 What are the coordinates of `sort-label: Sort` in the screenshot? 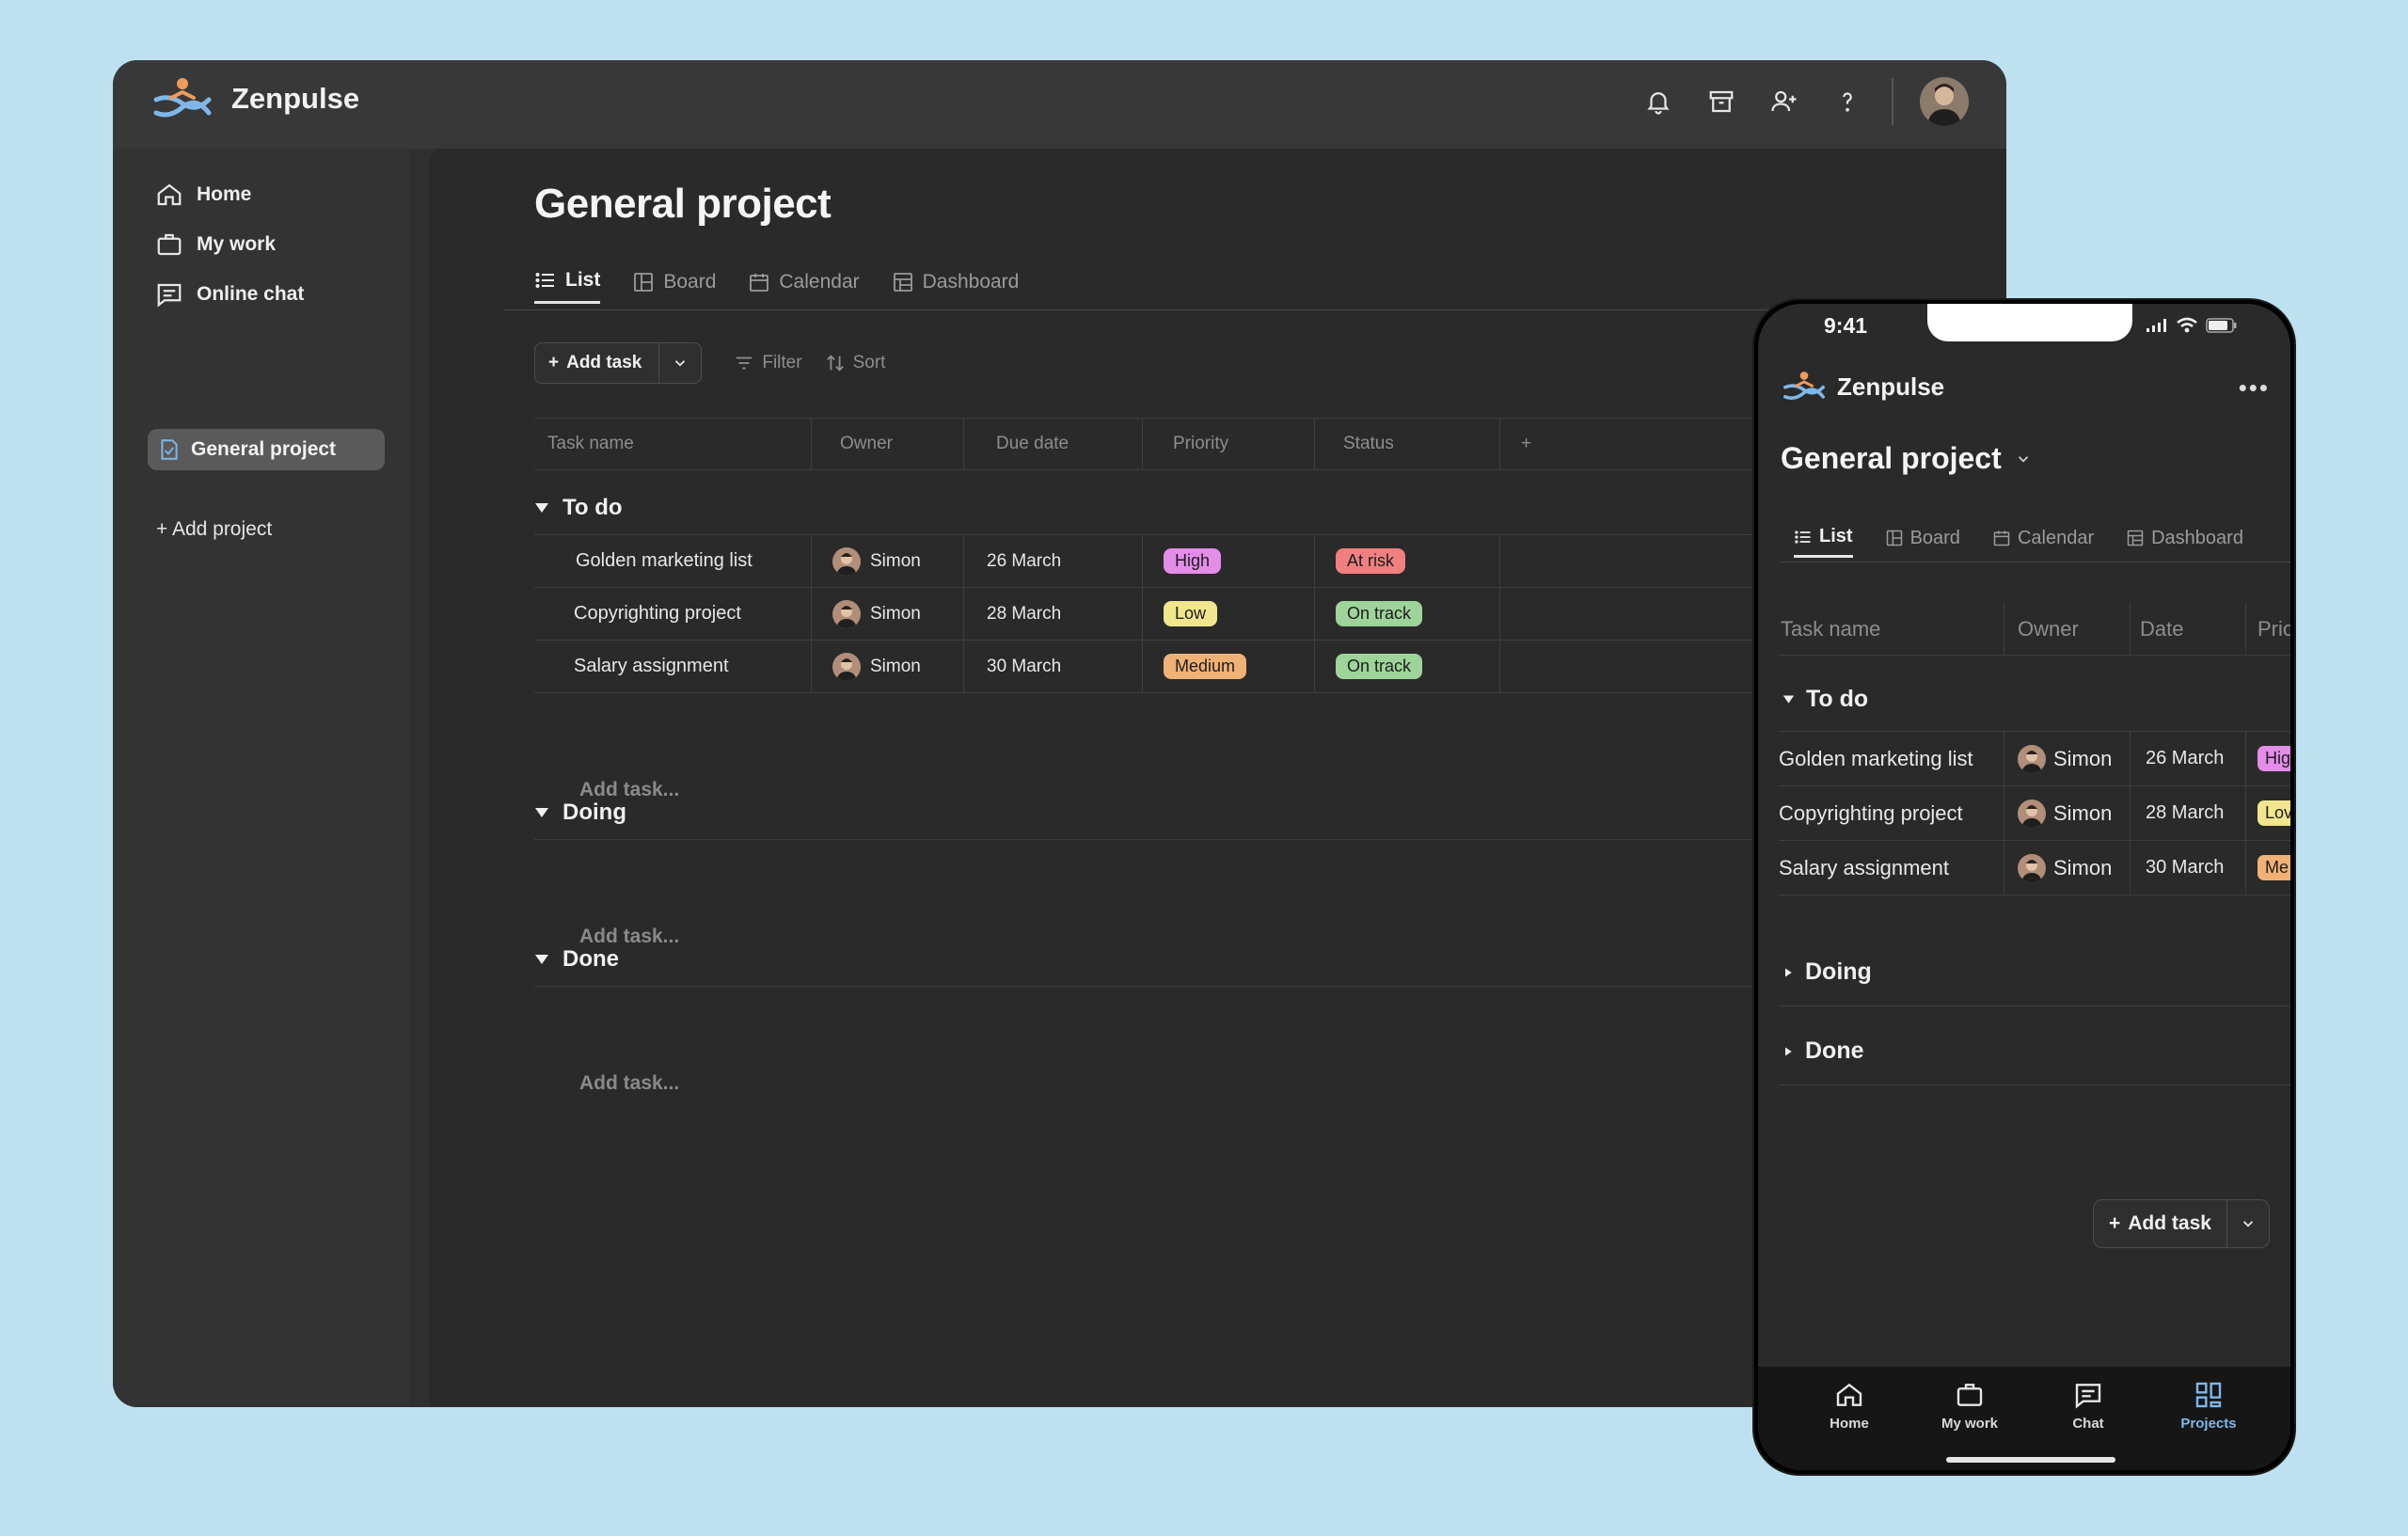 It's located at (869, 362).